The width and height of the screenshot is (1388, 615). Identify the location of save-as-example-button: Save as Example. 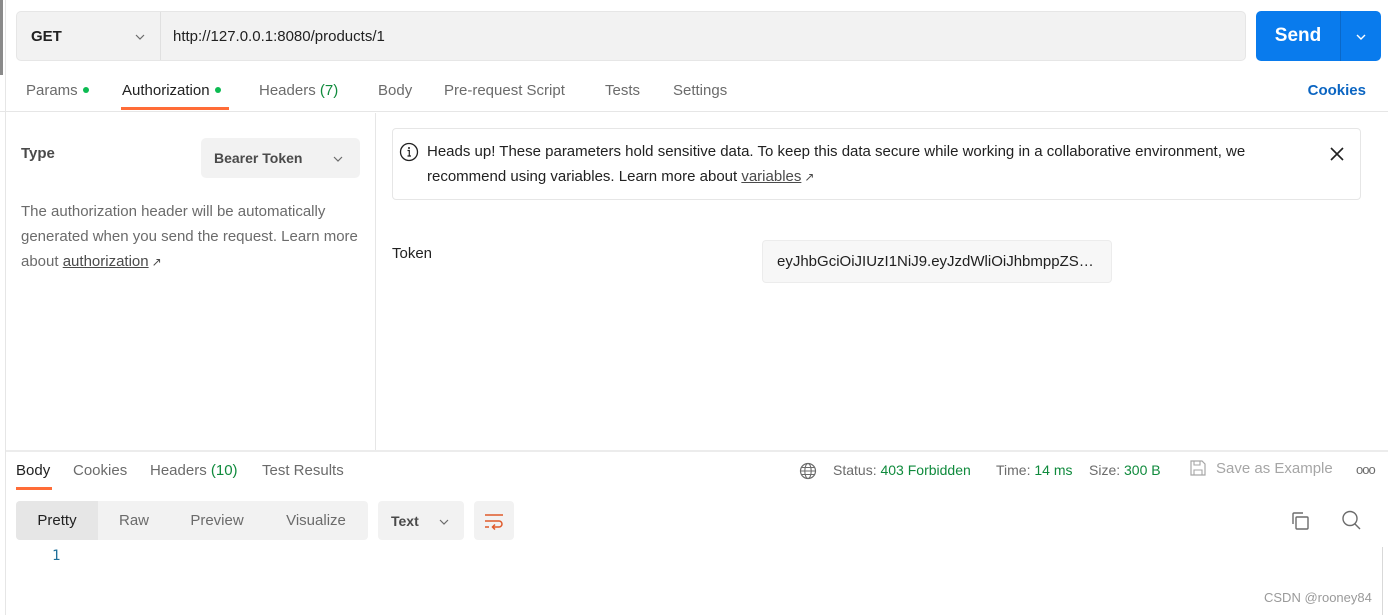
(1261, 468).